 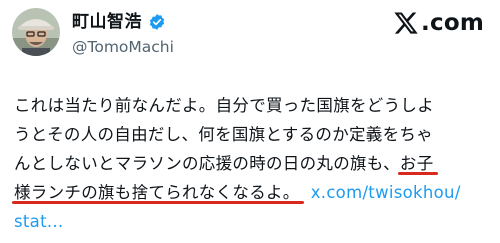 I want to click on tweet-line: んとしないとマラソンの応援の時の日の丸の旗も、お子, so click(x=224, y=163).